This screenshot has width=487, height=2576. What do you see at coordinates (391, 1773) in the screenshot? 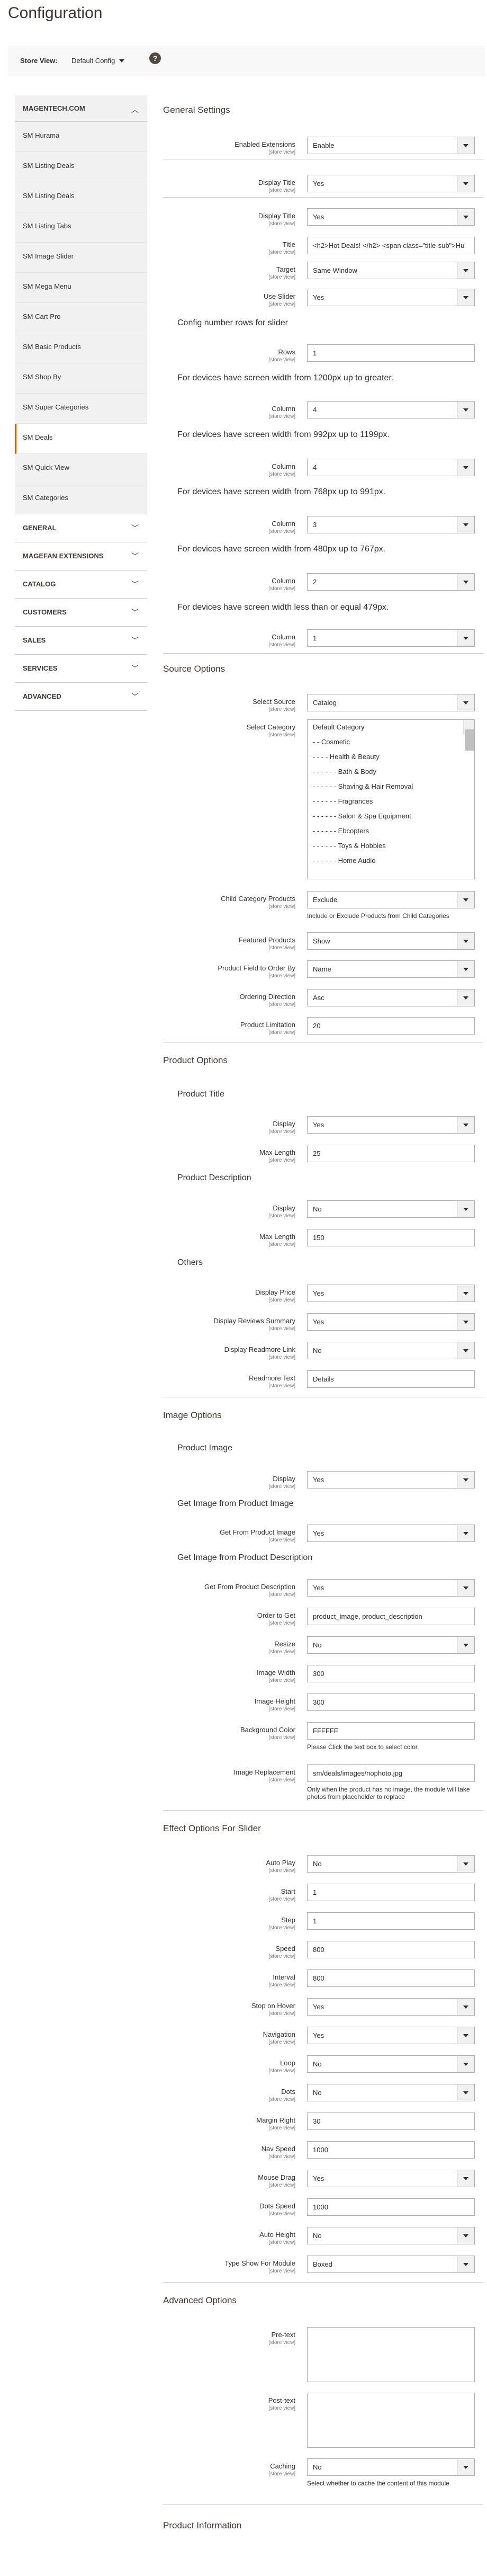
I see `input-image_replacement: sm/deals/images/nophoto.jpg` at bounding box center [391, 1773].